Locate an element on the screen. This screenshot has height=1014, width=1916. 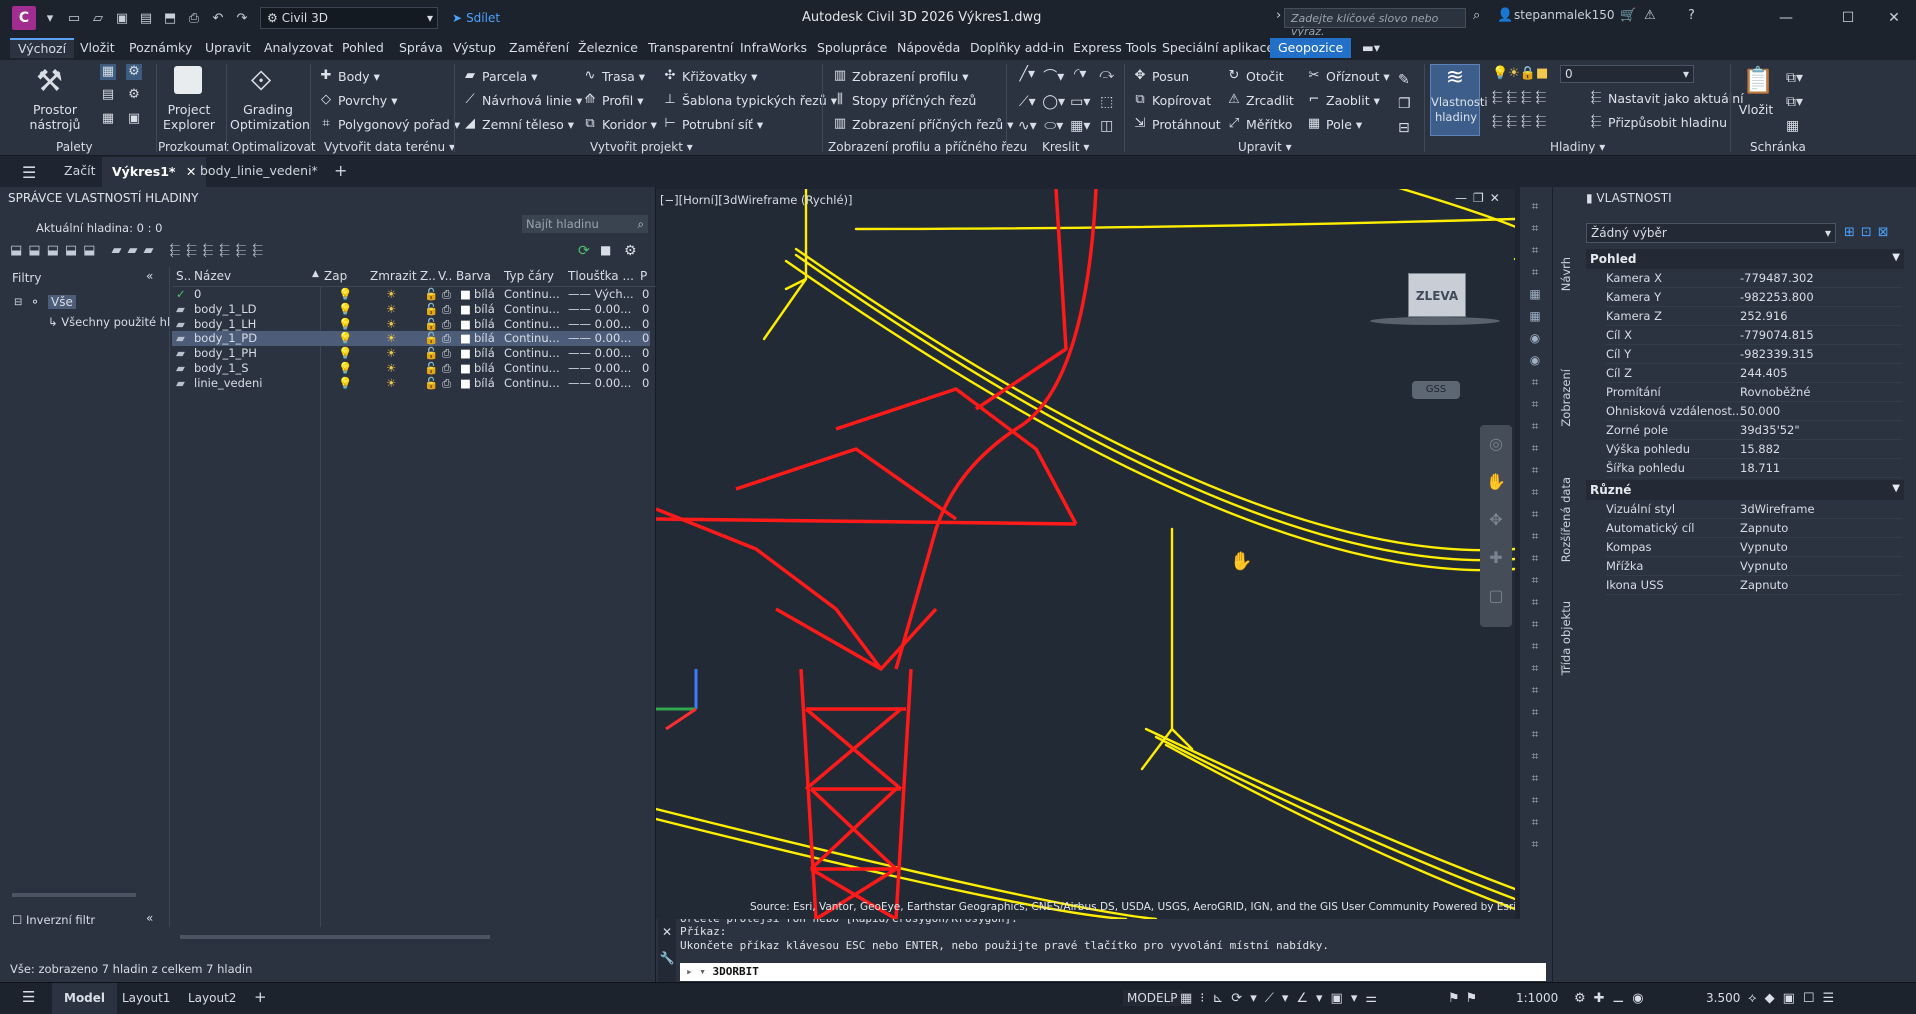
property-value: -982253.800 is located at coordinates (1777, 297).